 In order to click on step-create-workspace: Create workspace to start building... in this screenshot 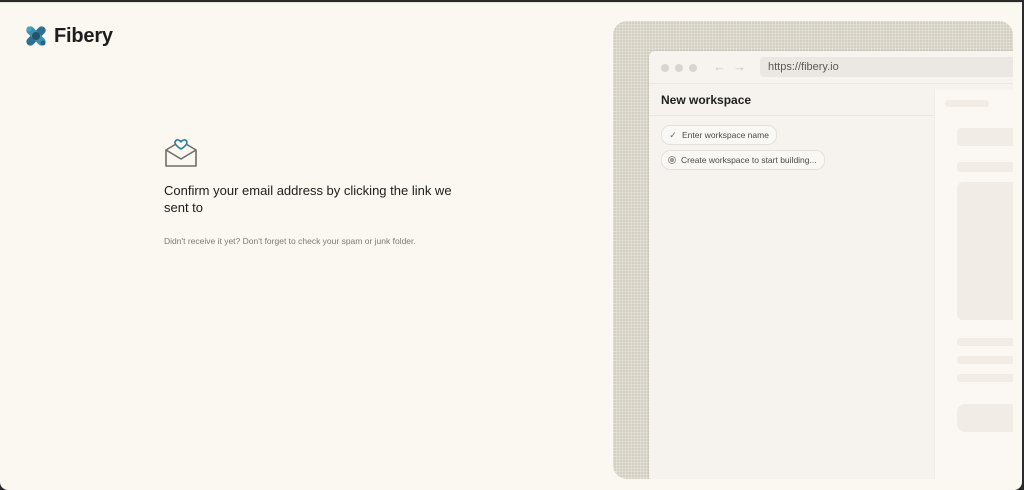, I will do `click(743, 160)`.